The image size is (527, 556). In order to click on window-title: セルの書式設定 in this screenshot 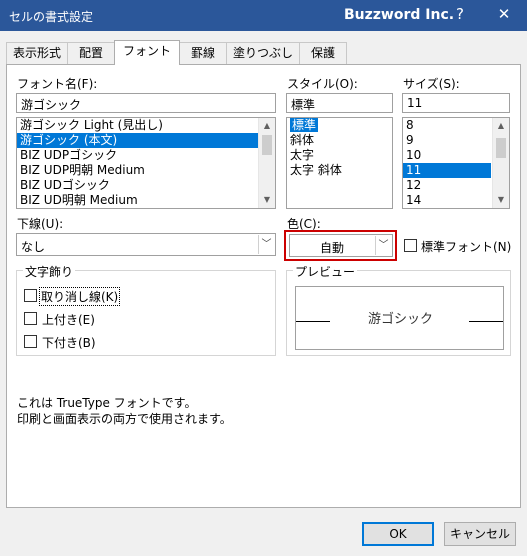, I will do `click(51, 17)`.